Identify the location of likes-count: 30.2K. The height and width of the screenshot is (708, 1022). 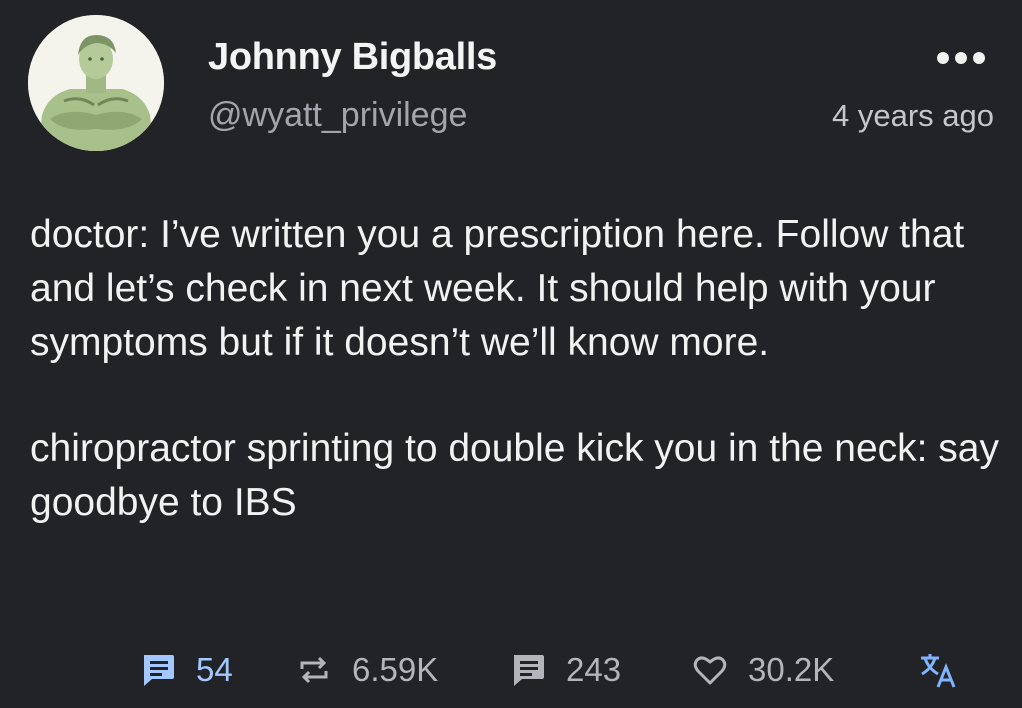
(791, 669).